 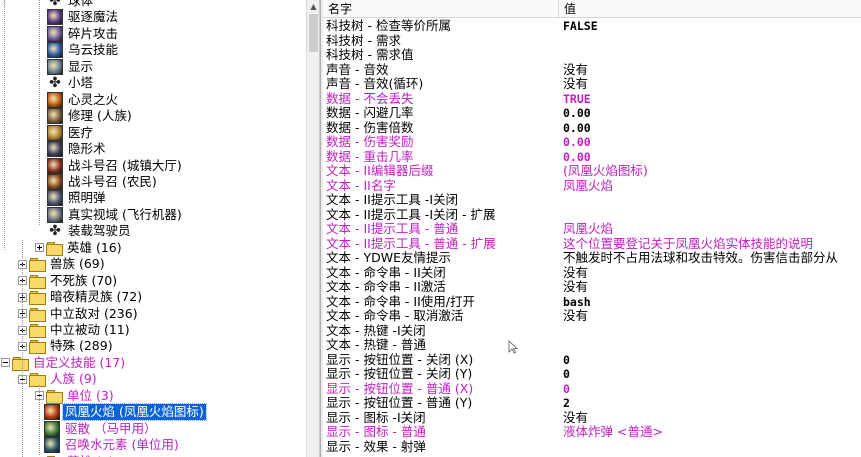 What do you see at coordinates (592, 389) in the screenshot?
I see `property-row: 显示 - 按钮位置 - 普通 (X) 0` at bounding box center [592, 389].